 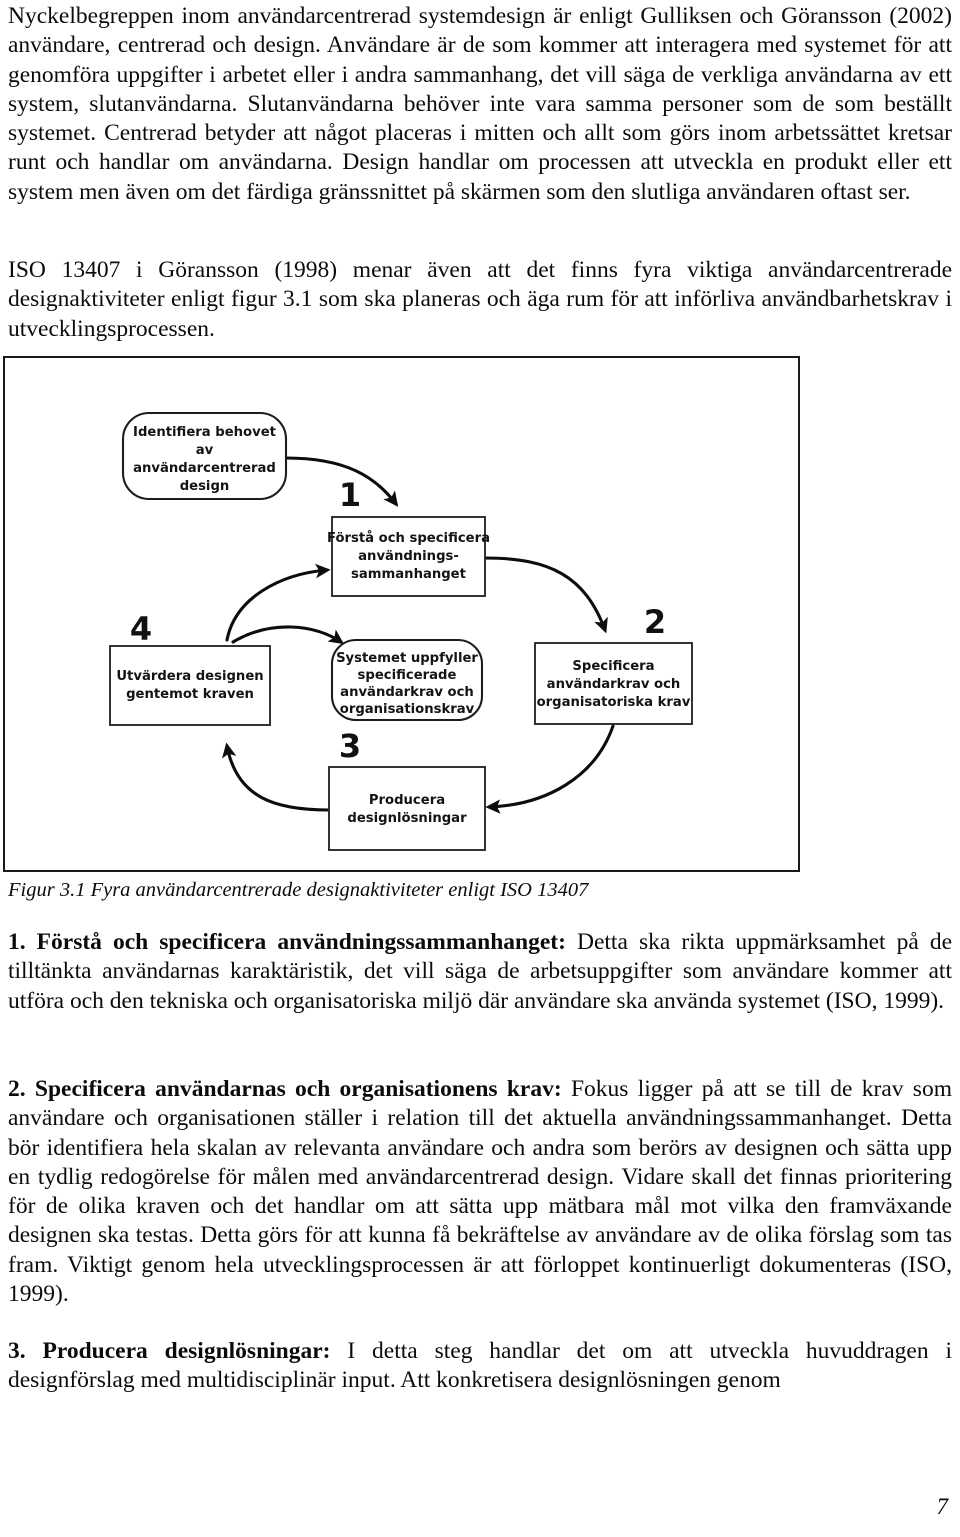 I want to click on node-specificera-line-2: användarkrav och, so click(x=614, y=684).